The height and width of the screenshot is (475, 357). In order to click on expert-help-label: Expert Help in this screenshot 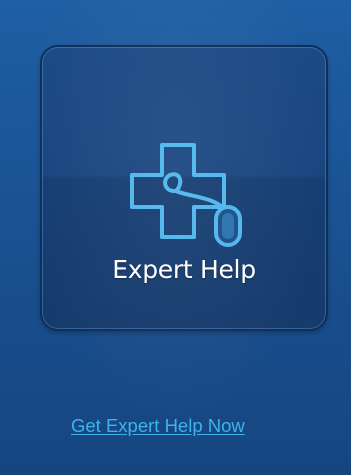, I will do `click(184, 269)`.